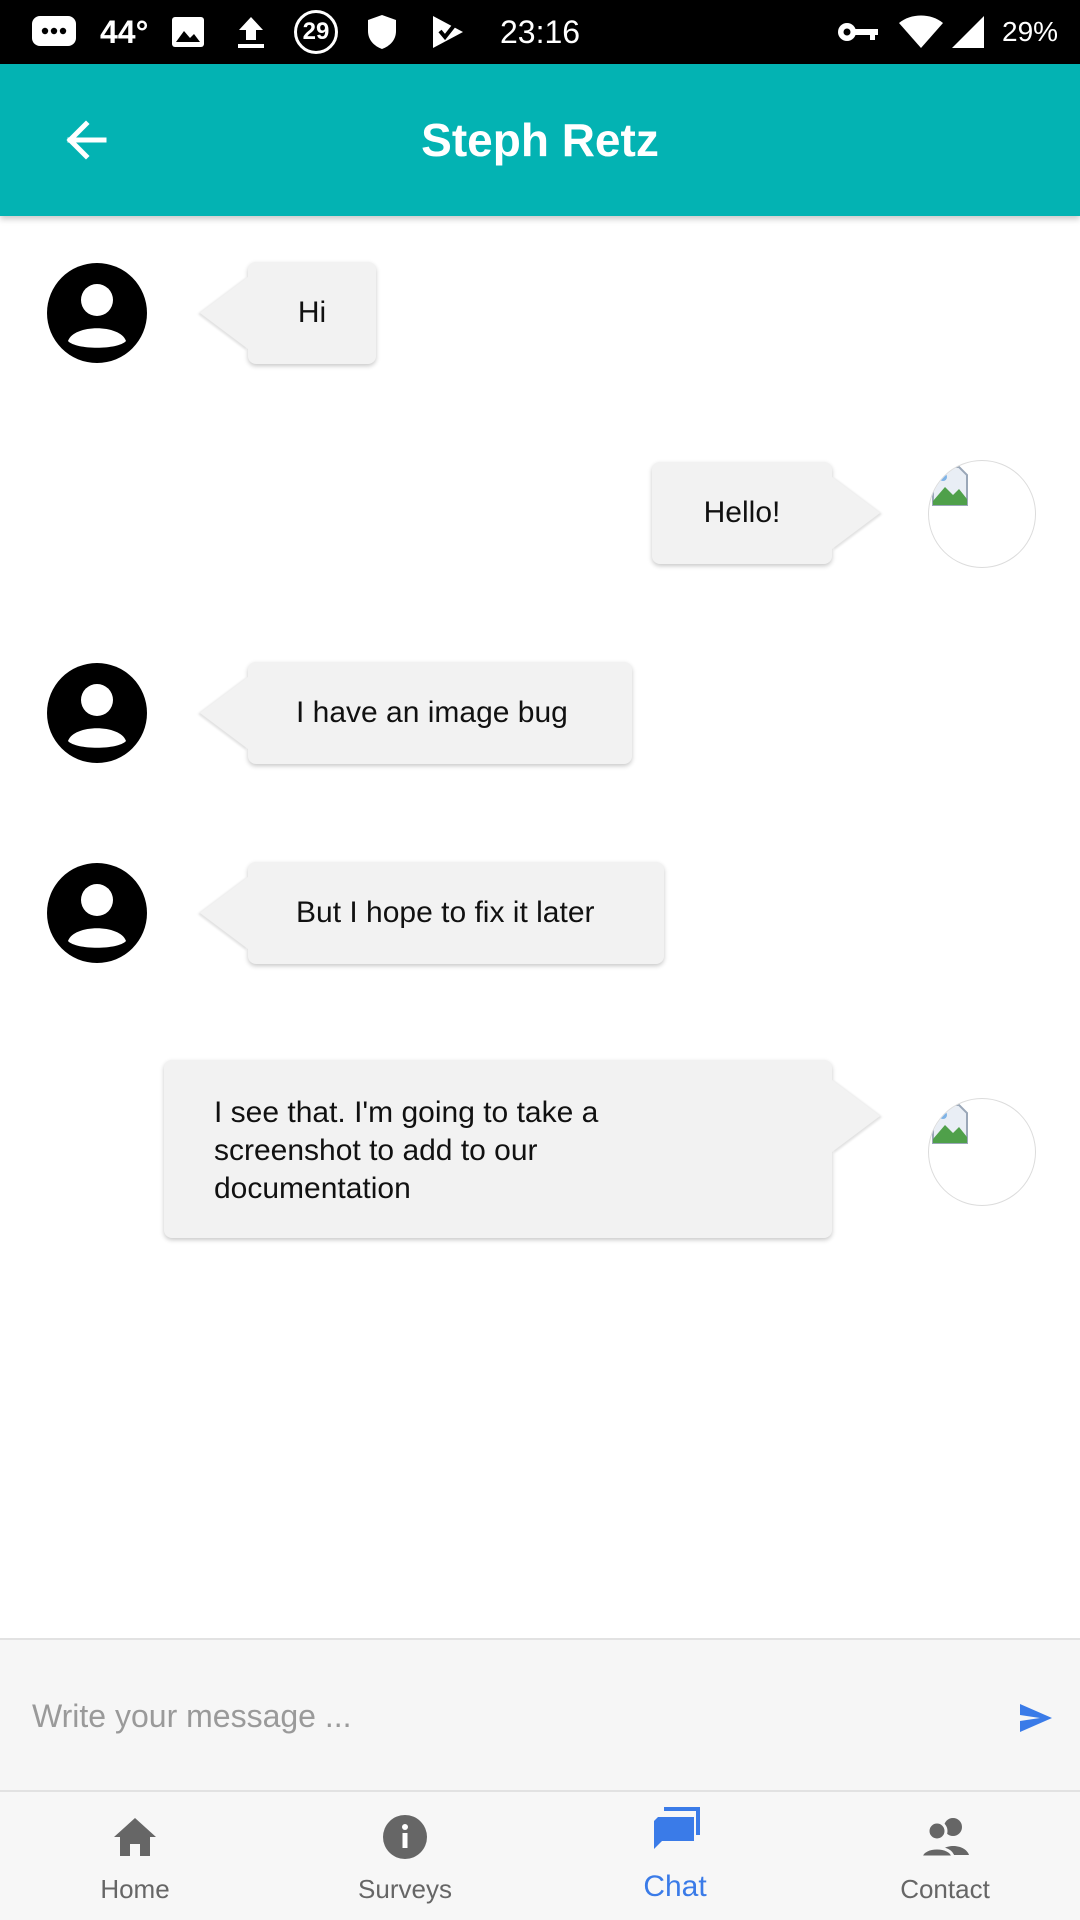  What do you see at coordinates (124, 31) in the screenshot?
I see `temperature-text: 44°` at bounding box center [124, 31].